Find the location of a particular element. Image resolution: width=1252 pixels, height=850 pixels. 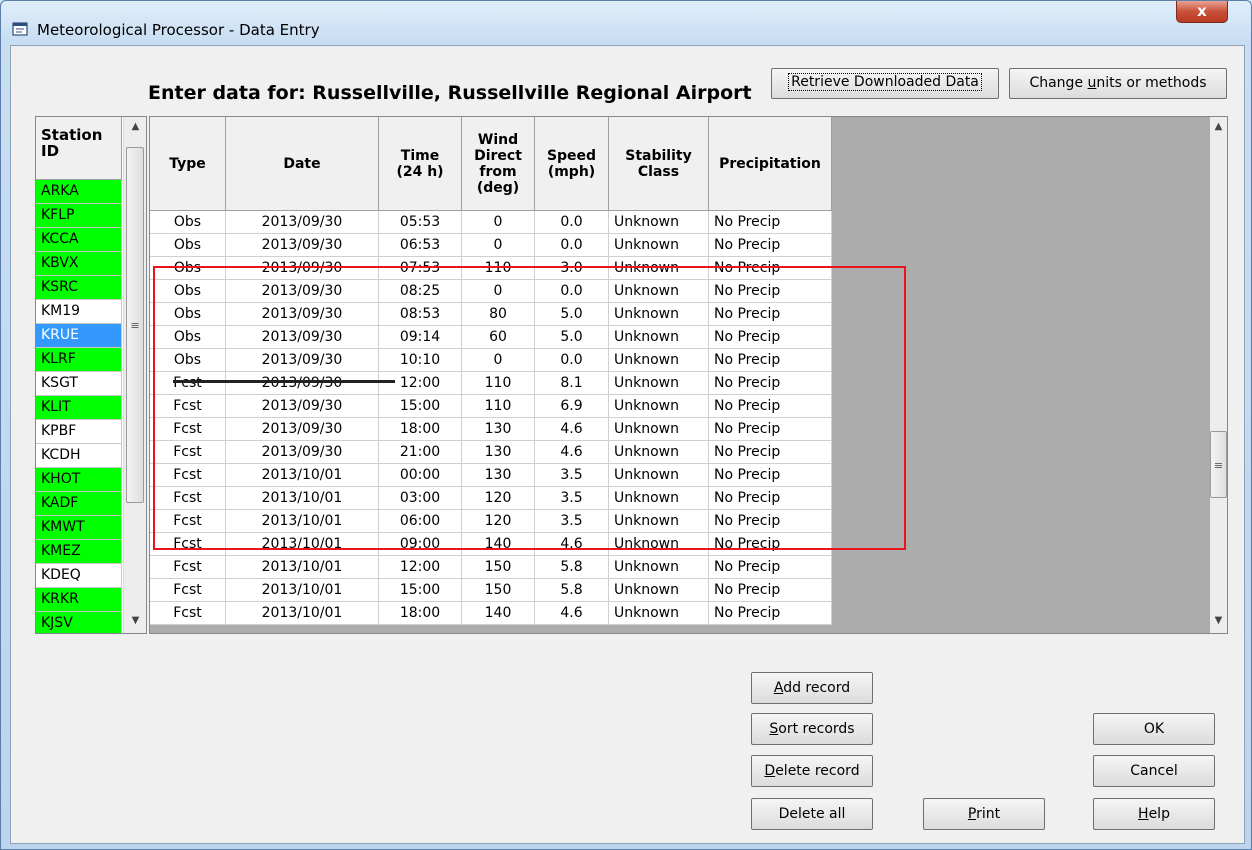

station-item-km19: KM19 is located at coordinates (79, 312).